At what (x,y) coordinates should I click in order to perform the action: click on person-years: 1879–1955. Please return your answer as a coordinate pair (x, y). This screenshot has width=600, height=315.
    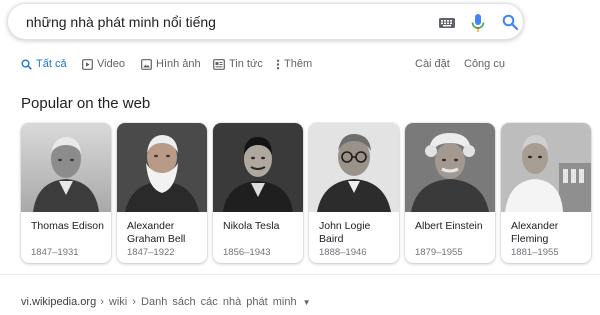
    Looking at the image, I should click on (439, 252).